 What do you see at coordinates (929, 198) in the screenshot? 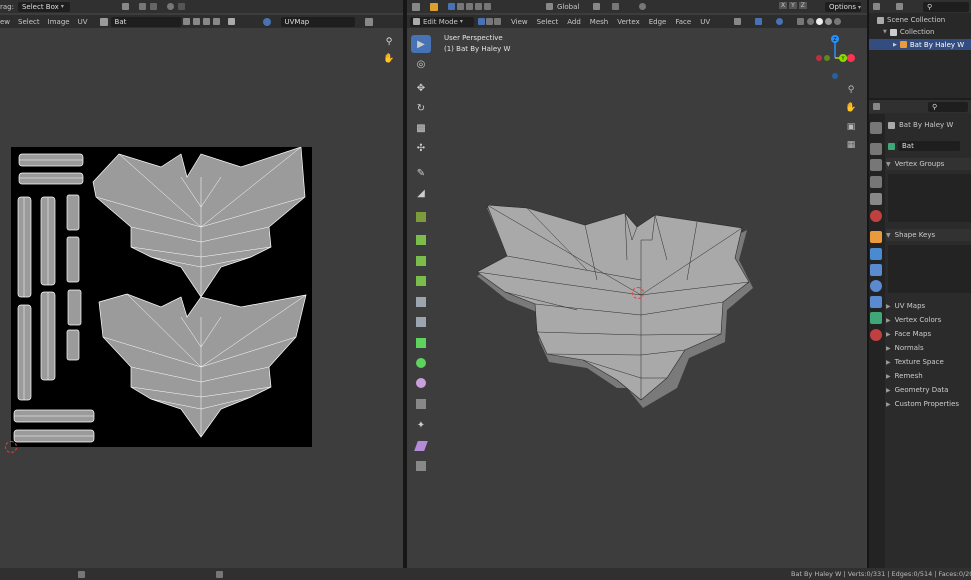
I see `vertex-groups-list` at bounding box center [929, 198].